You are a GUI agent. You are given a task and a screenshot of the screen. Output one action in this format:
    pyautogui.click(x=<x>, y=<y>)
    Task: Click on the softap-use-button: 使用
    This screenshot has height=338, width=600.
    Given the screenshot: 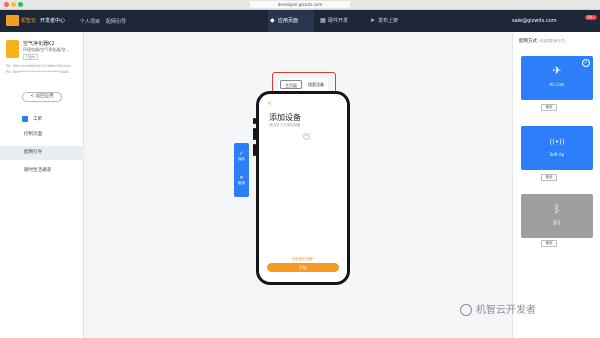 What is the action you would take?
    pyautogui.click(x=549, y=177)
    